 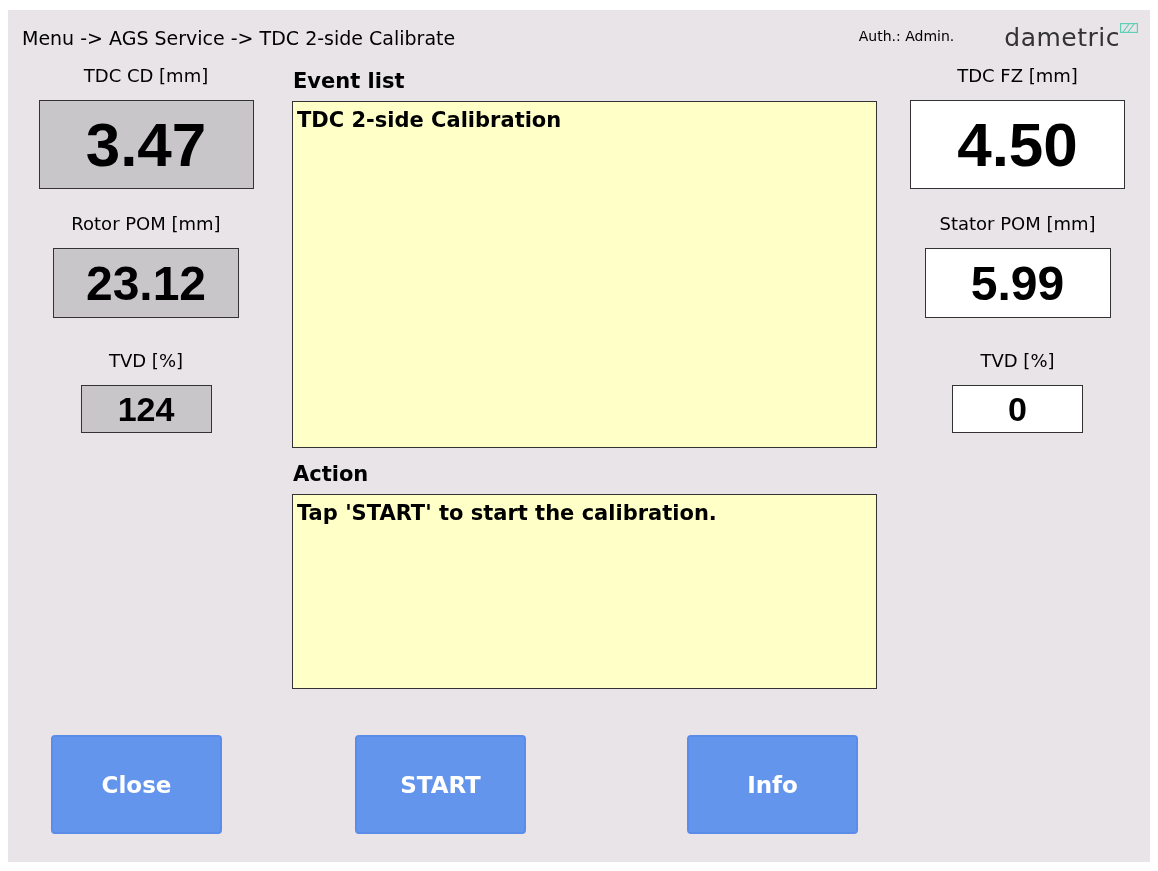 I want to click on action-button: START, so click(x=440, y=784).